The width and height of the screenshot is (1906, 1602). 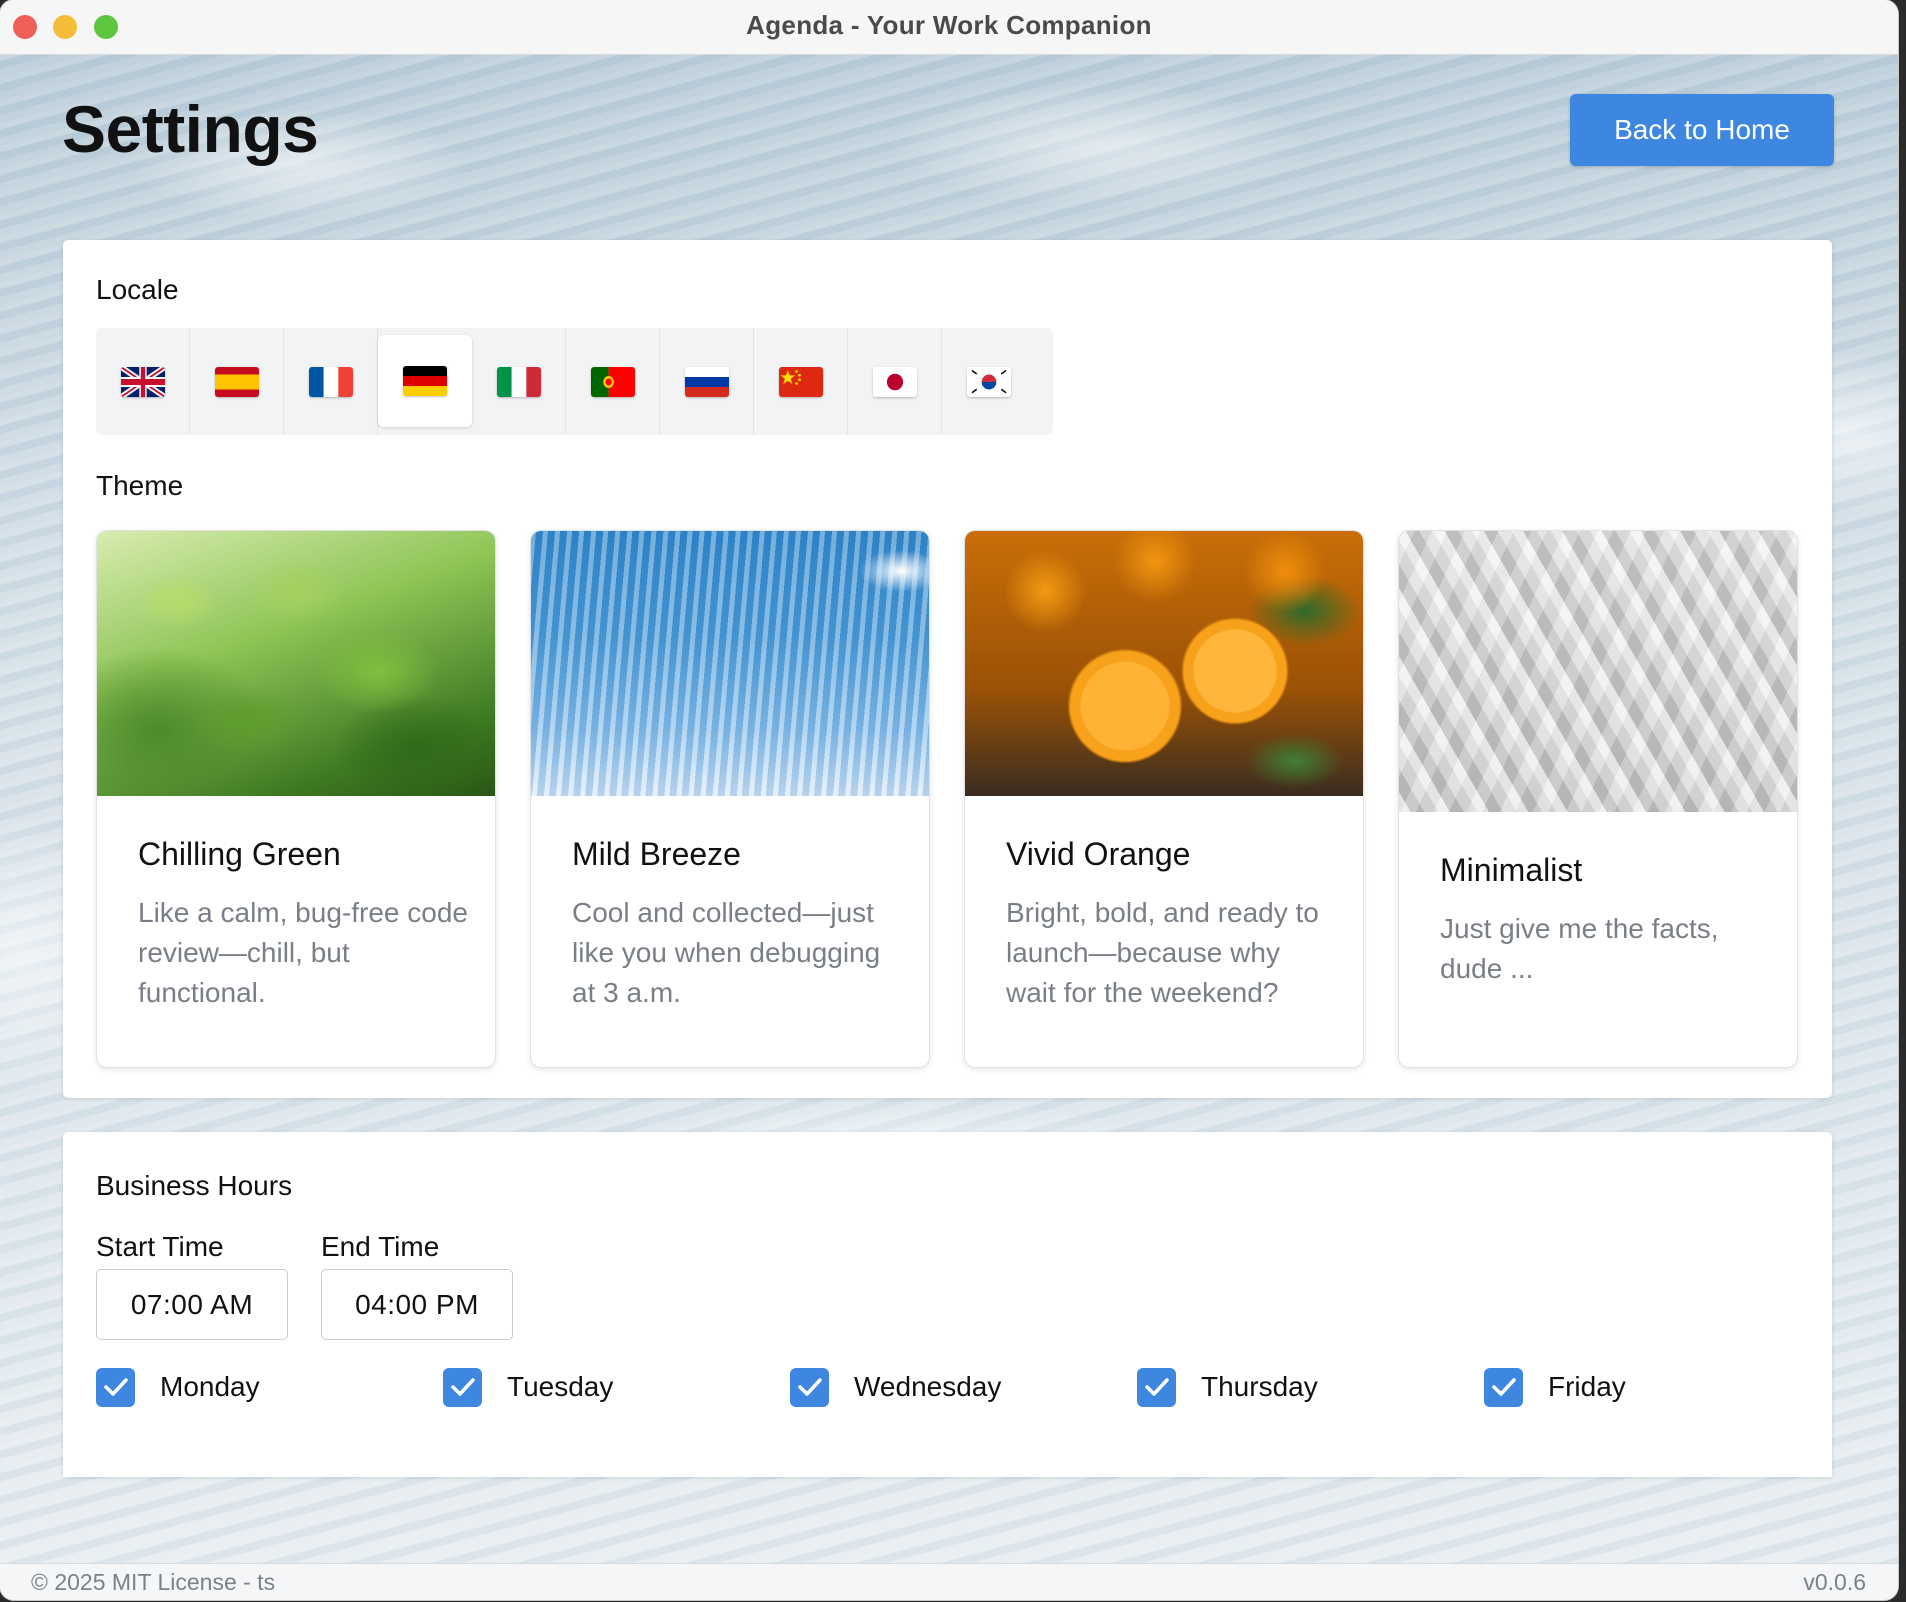 I want to click on day-wednesday: Wednesday, so click(x=895, y=1387).